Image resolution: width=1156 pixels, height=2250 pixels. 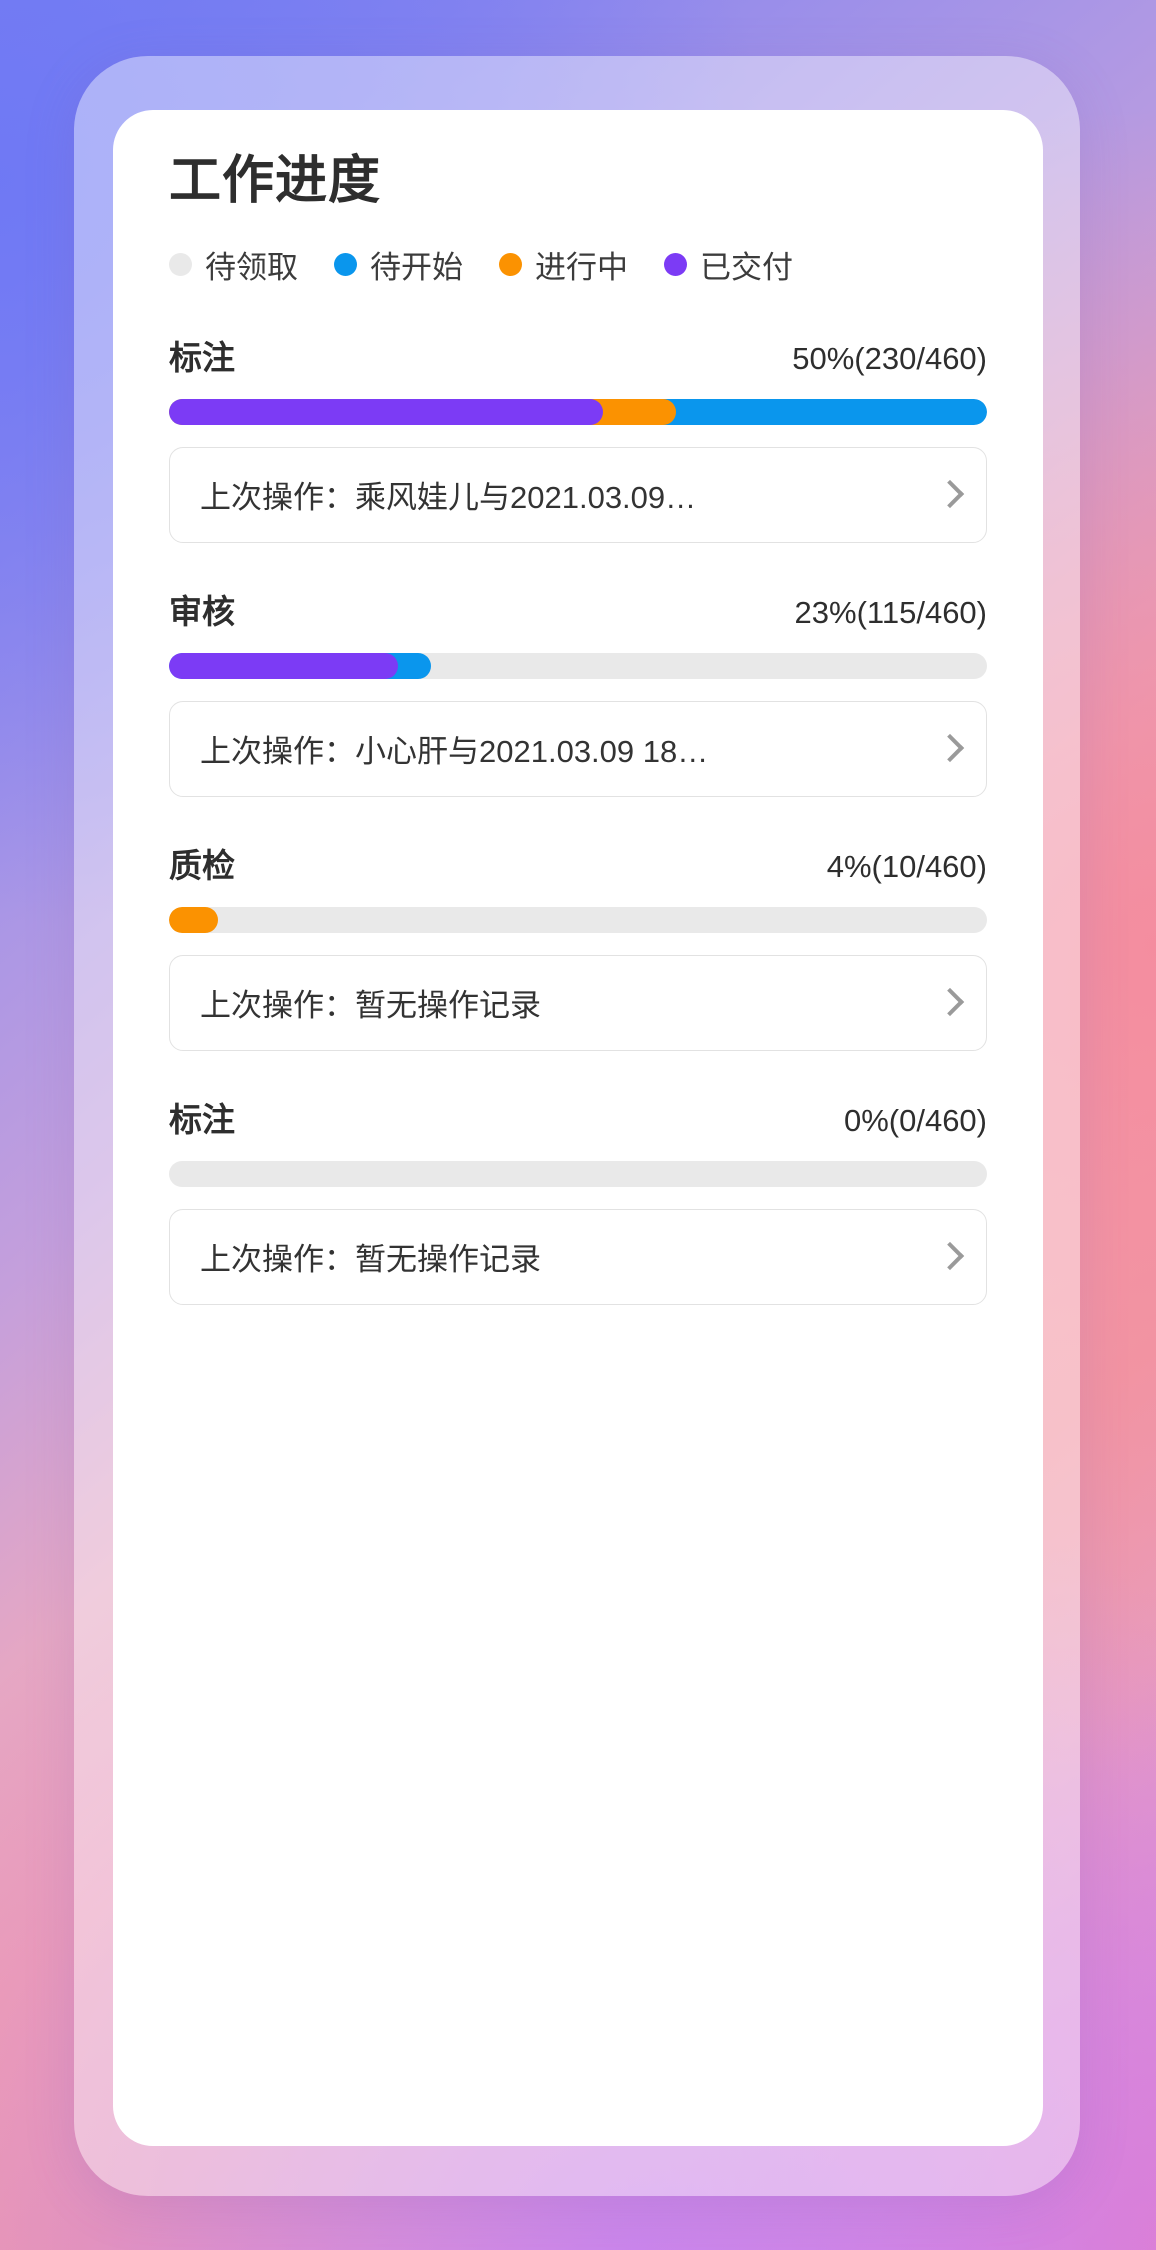 What do you see at coordinates (202, 865) in the screenshot?
I see `progress-group-name: 质检` at bounding box center [202, 865].